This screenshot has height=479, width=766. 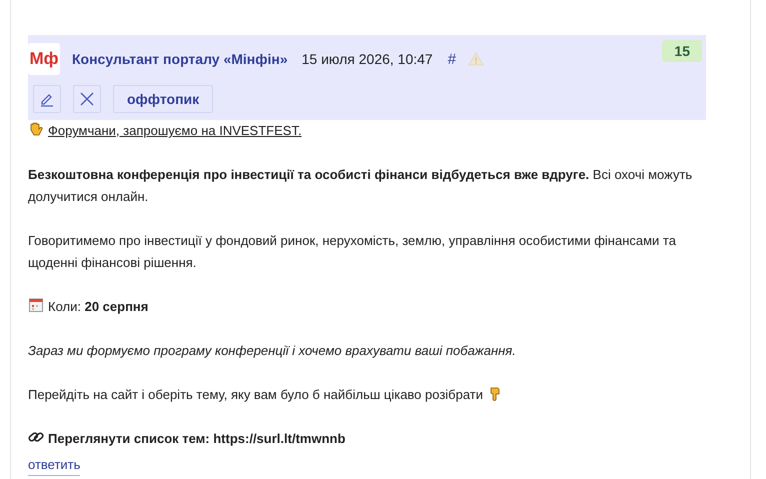 I want to click on anchor-link: #, so click(x=452, y=59).